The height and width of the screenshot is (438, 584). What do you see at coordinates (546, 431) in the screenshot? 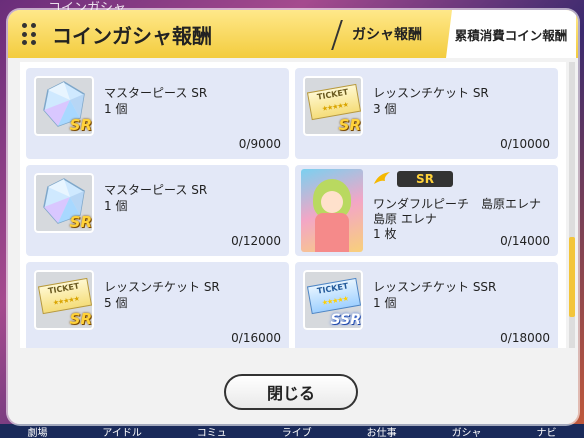
I see `nav-navi: ナビ` at bounding box center [546, 431].